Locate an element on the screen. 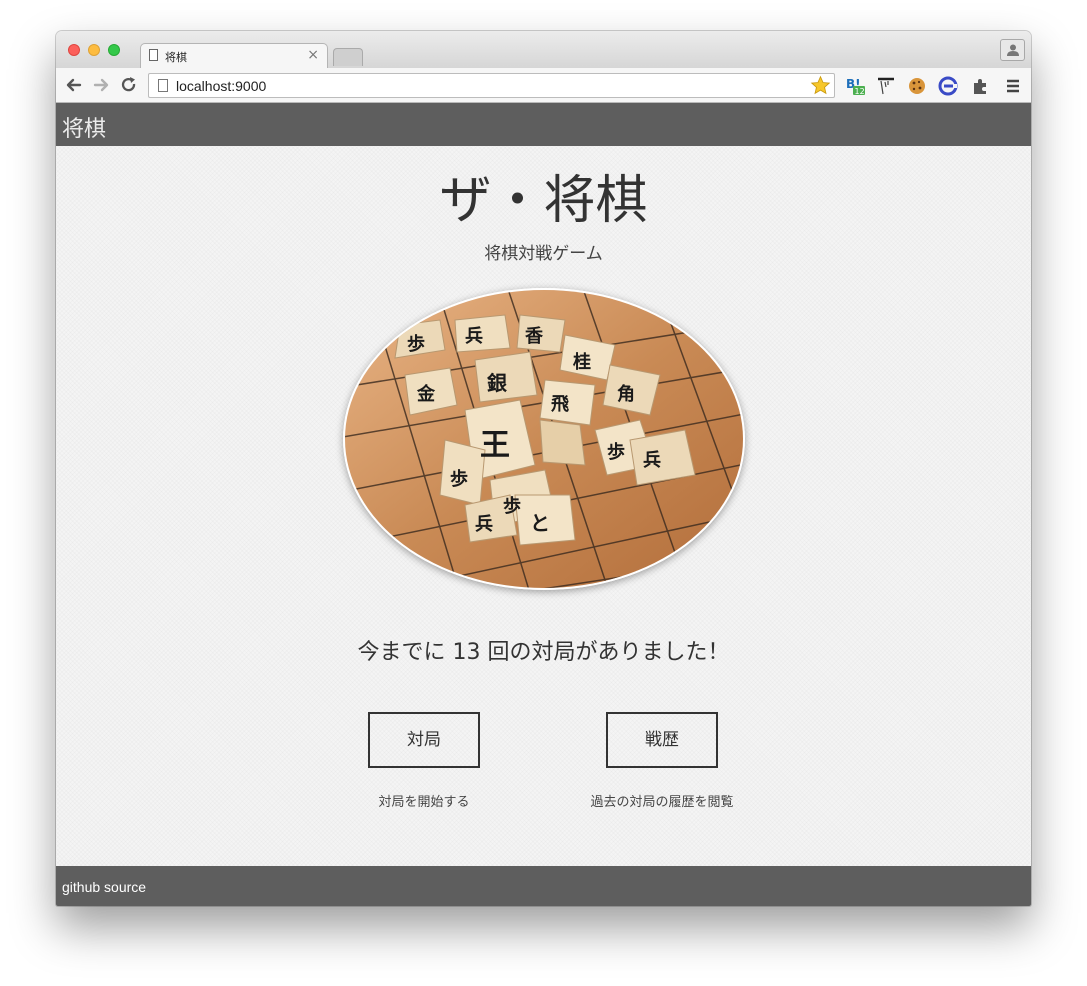  app-footer: github source is located at coordinates (543, 886).